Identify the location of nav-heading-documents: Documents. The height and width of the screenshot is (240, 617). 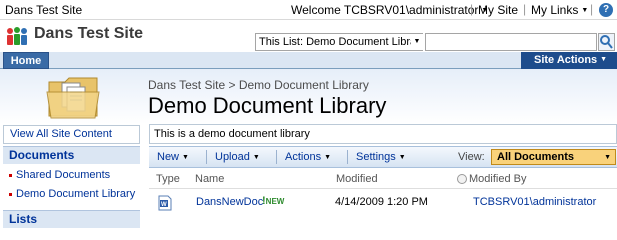
(71, 155).